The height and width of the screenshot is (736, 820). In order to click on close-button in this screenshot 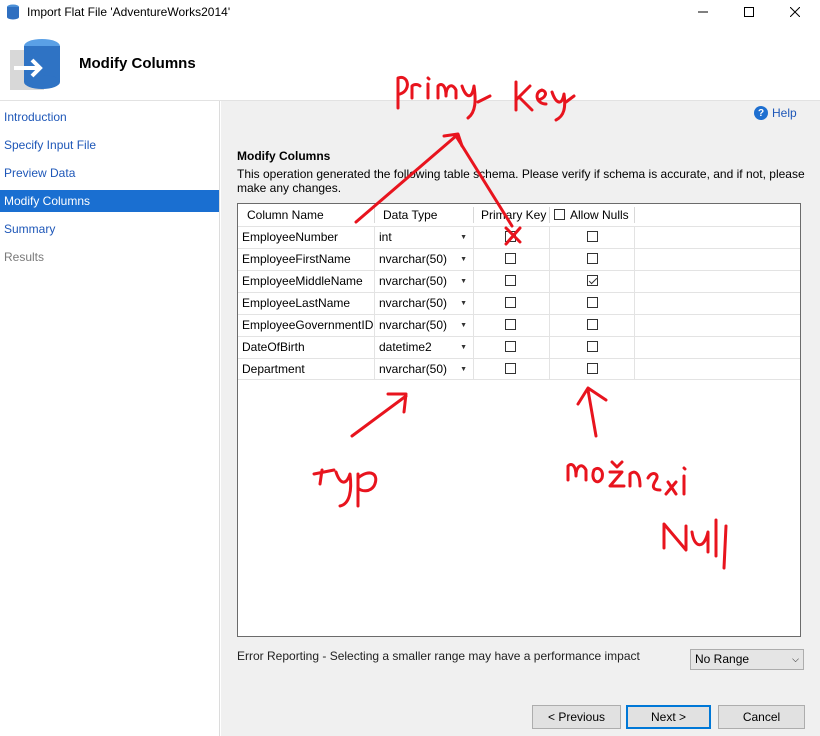, I will do `click(795, 12)`.